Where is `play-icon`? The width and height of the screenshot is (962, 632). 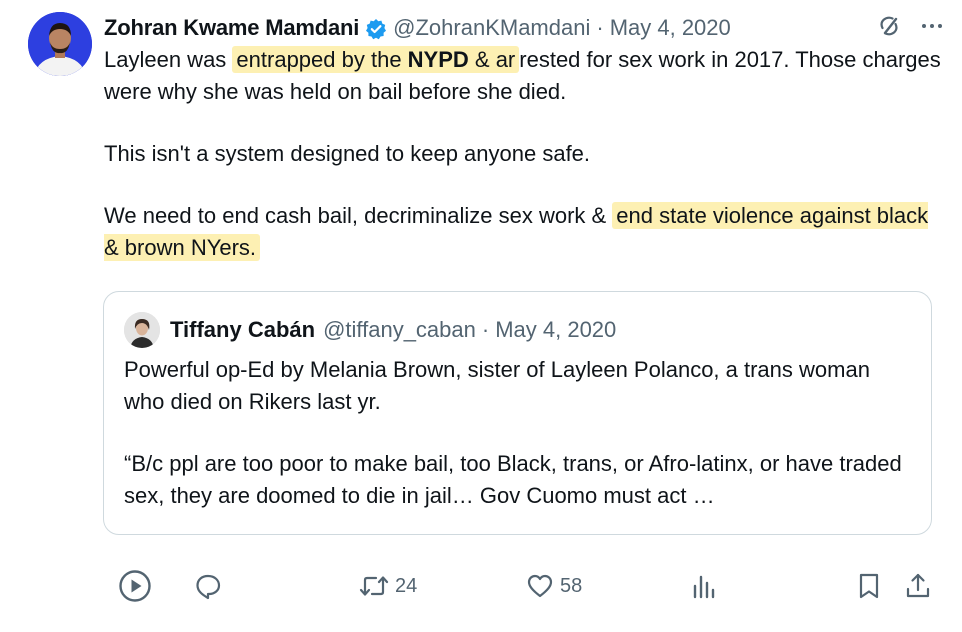
play-icon is located at coordinates (135, 586).